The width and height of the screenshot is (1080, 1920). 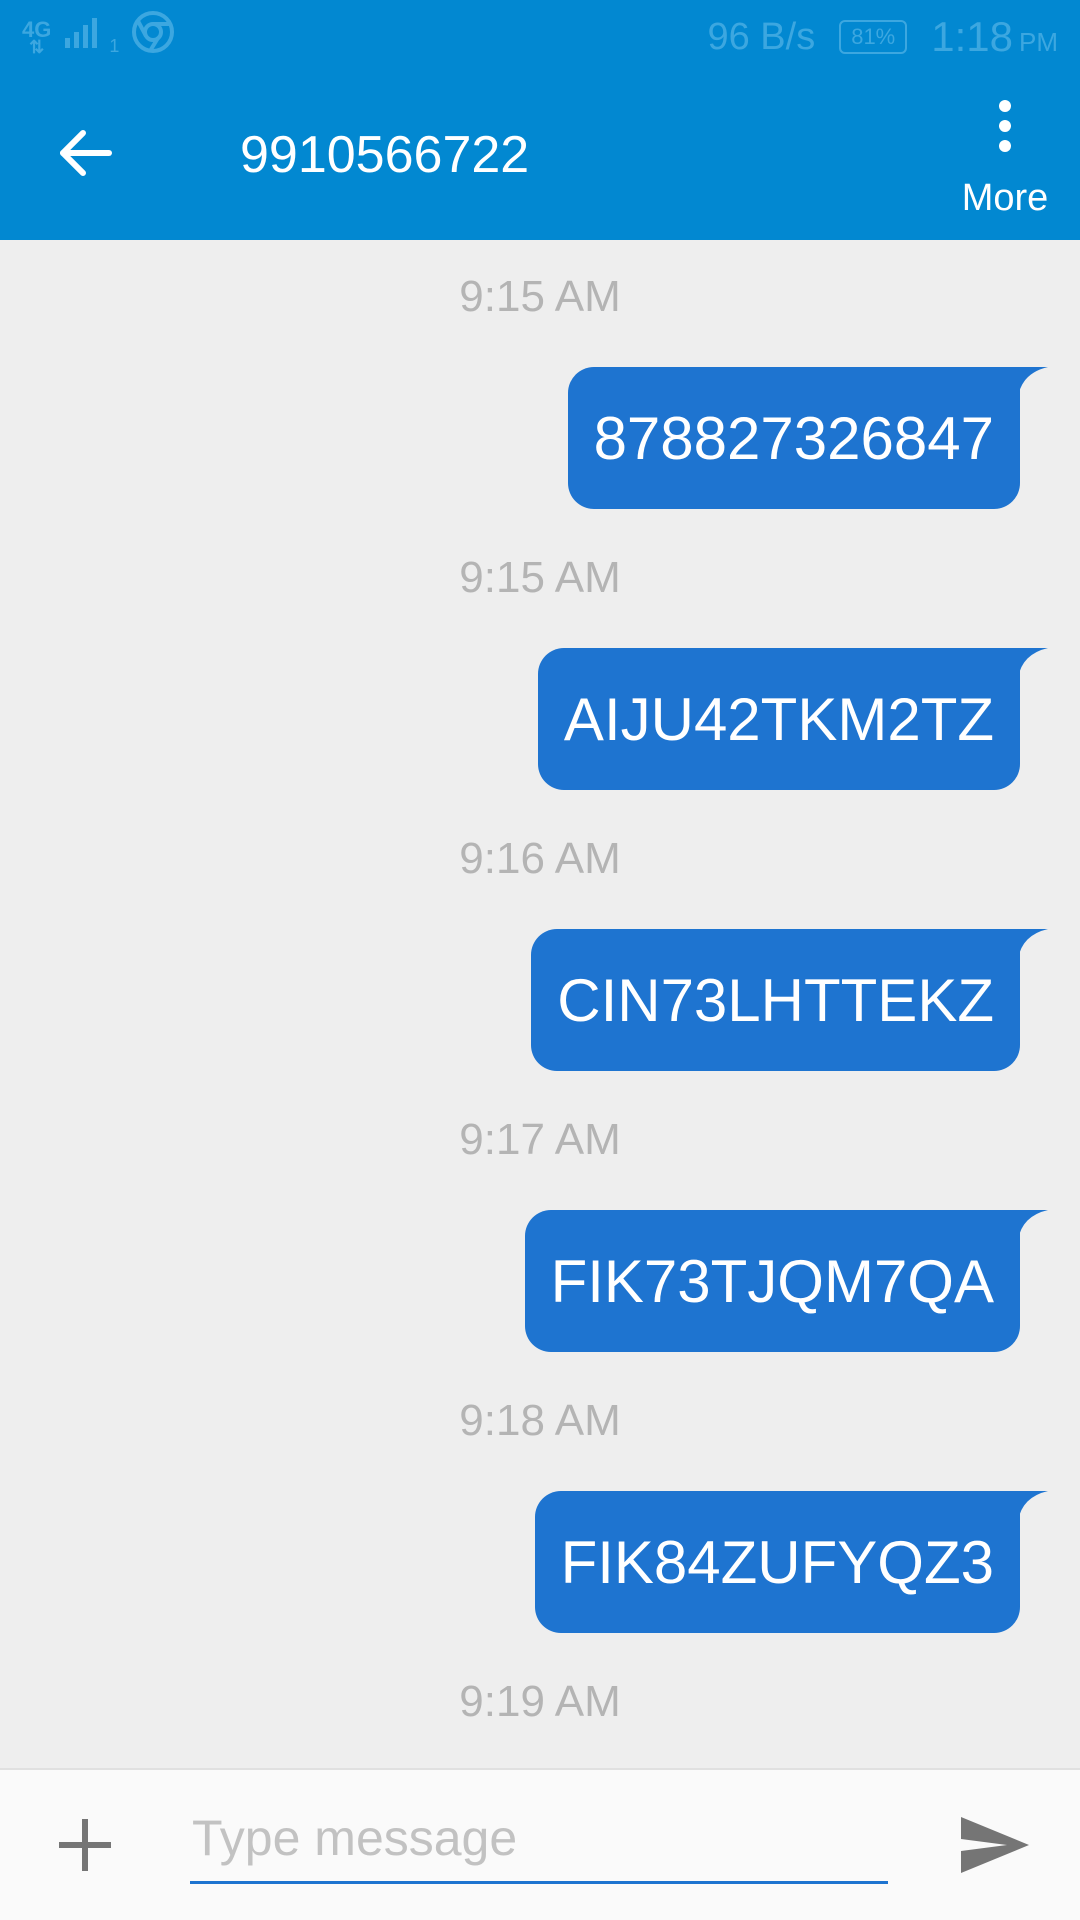 I want to click on clock: 1:18 PM, so click(x=994, y=37).